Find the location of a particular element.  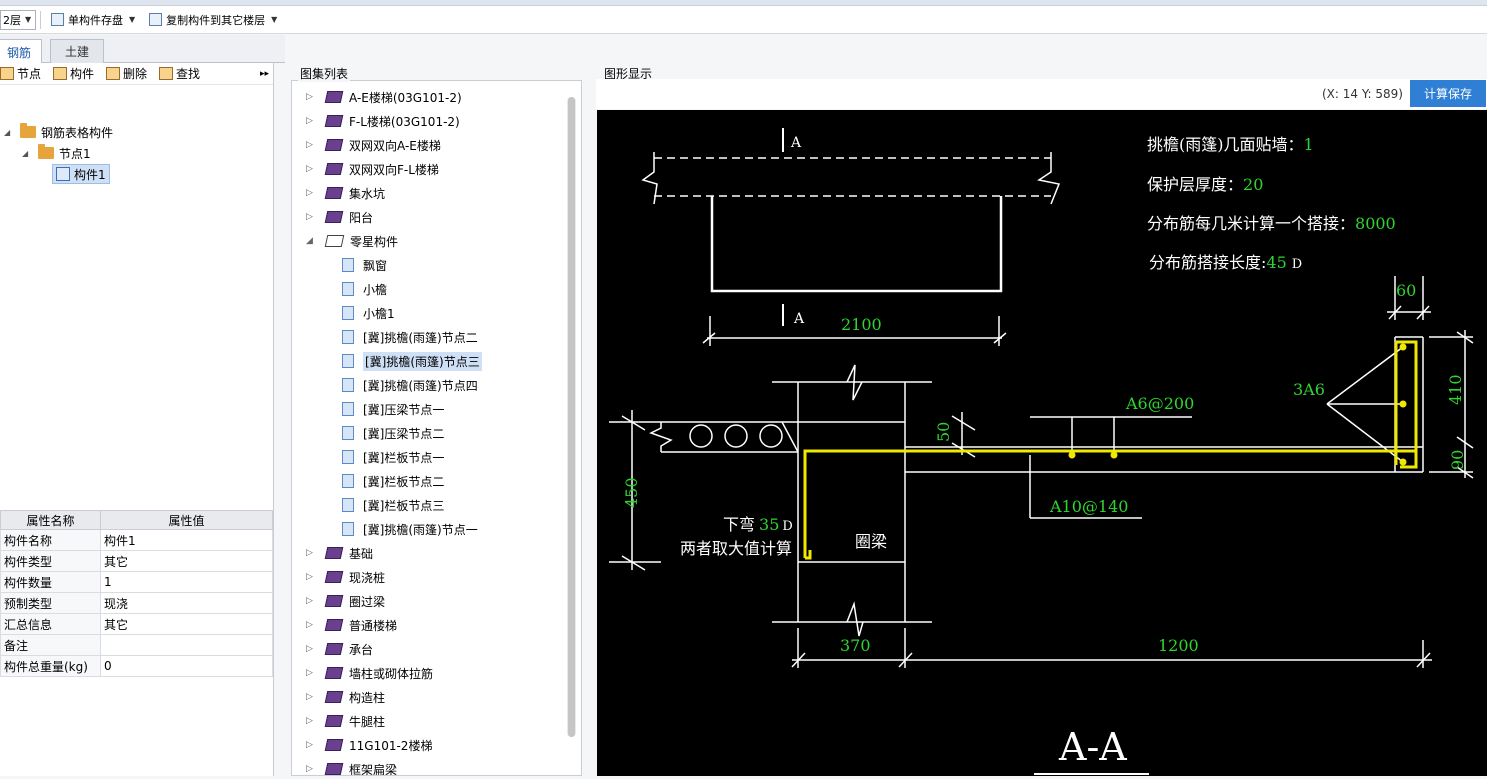

library-item: [冀]栏板节点三 is located at coordinates (393, 505).